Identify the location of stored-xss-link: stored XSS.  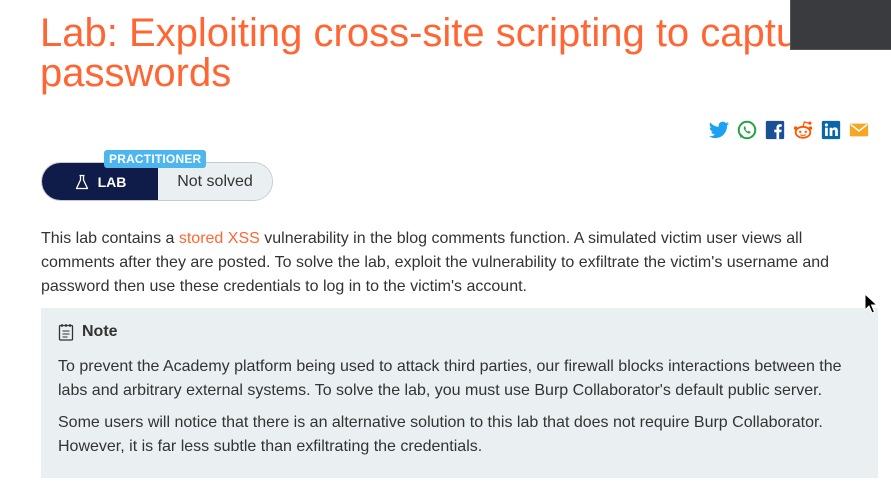
(219, 238).